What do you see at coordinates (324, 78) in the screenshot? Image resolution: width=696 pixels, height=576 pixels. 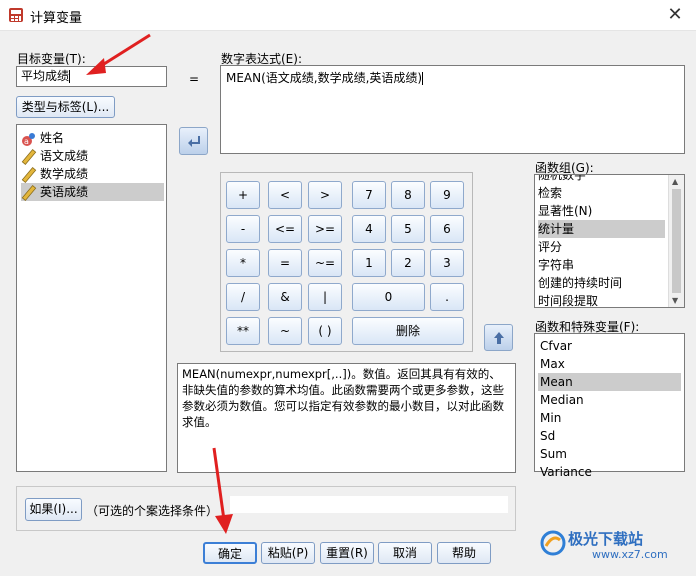 I see `numeric-expression-value: MEAN(语文成绩,数学成绩,英语成绩)` at bounding box center [324, 78].